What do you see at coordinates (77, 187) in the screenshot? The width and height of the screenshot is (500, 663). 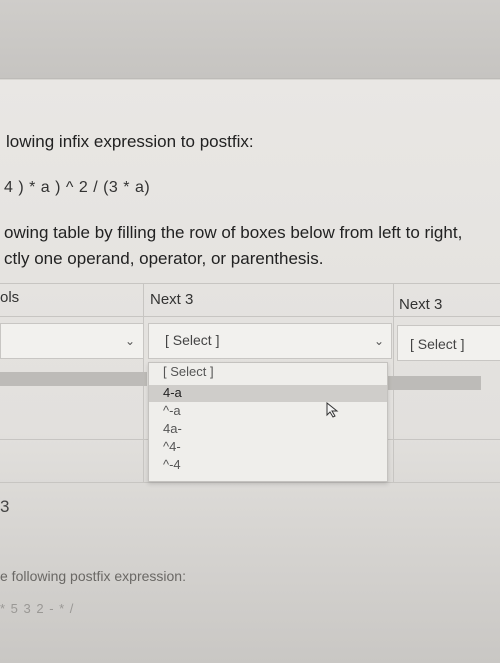 I see `infix-expression: 4 ) * a ) ^ 2 / (3 * a)` at bounding box center [77, 187].